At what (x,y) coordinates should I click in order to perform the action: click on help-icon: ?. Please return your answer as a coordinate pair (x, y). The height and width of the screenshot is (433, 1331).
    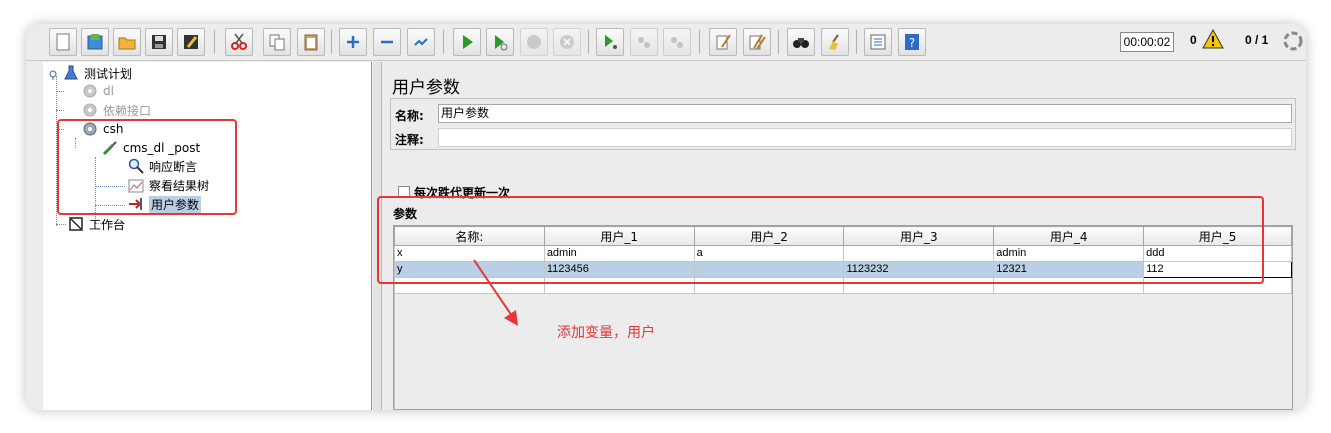
    Looking at the image, I should click on (912, 42).